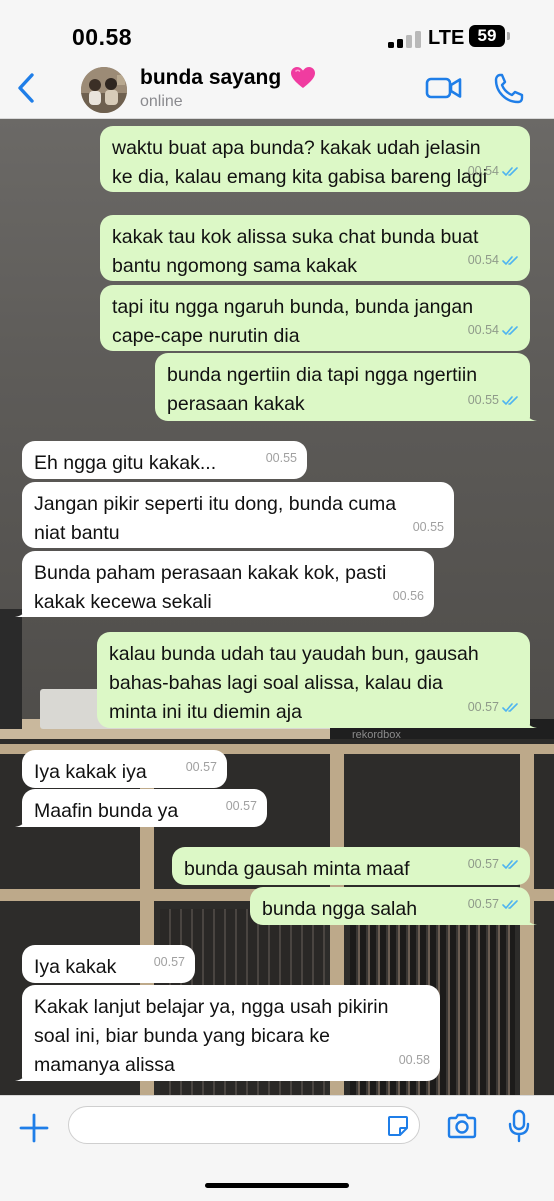 The image size is (554, 1201). What do you see at coordinates (161, 101) in the screenshot?
I see `contact-status: online` at bounding box center [161, 101].